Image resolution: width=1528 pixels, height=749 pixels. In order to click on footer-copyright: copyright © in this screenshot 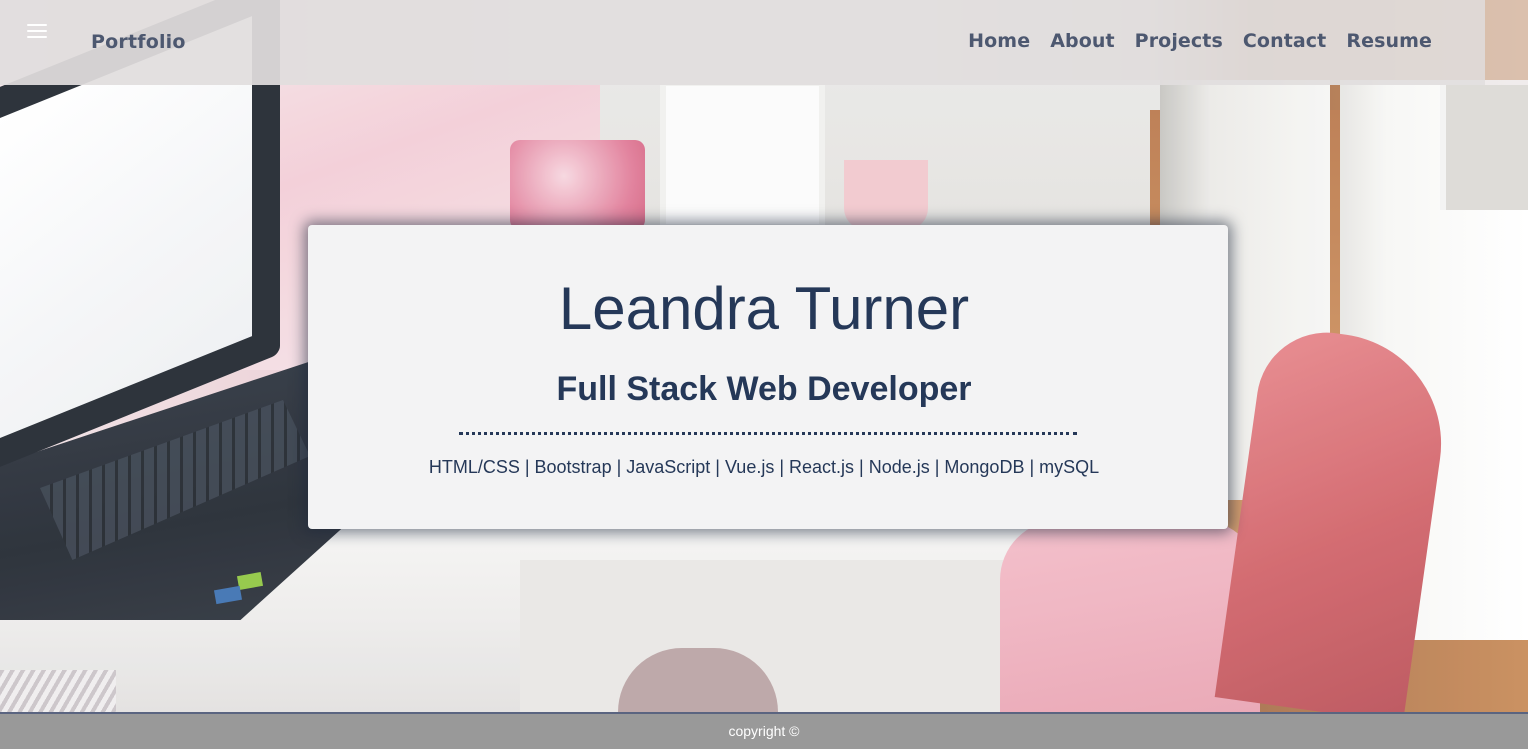, I will do `click(764, 731)`.